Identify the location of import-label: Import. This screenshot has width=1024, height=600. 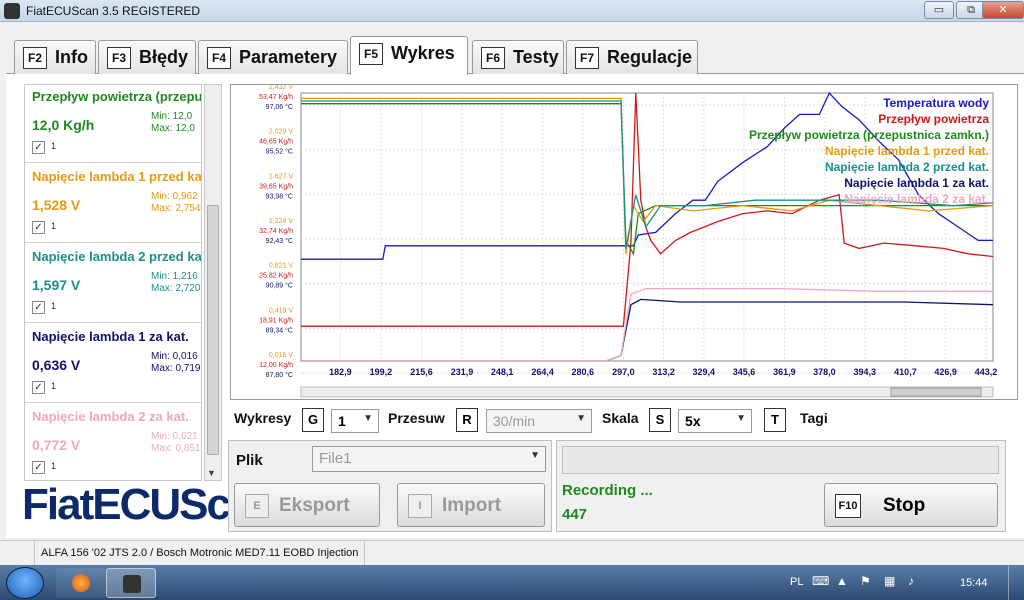
(472, 505).